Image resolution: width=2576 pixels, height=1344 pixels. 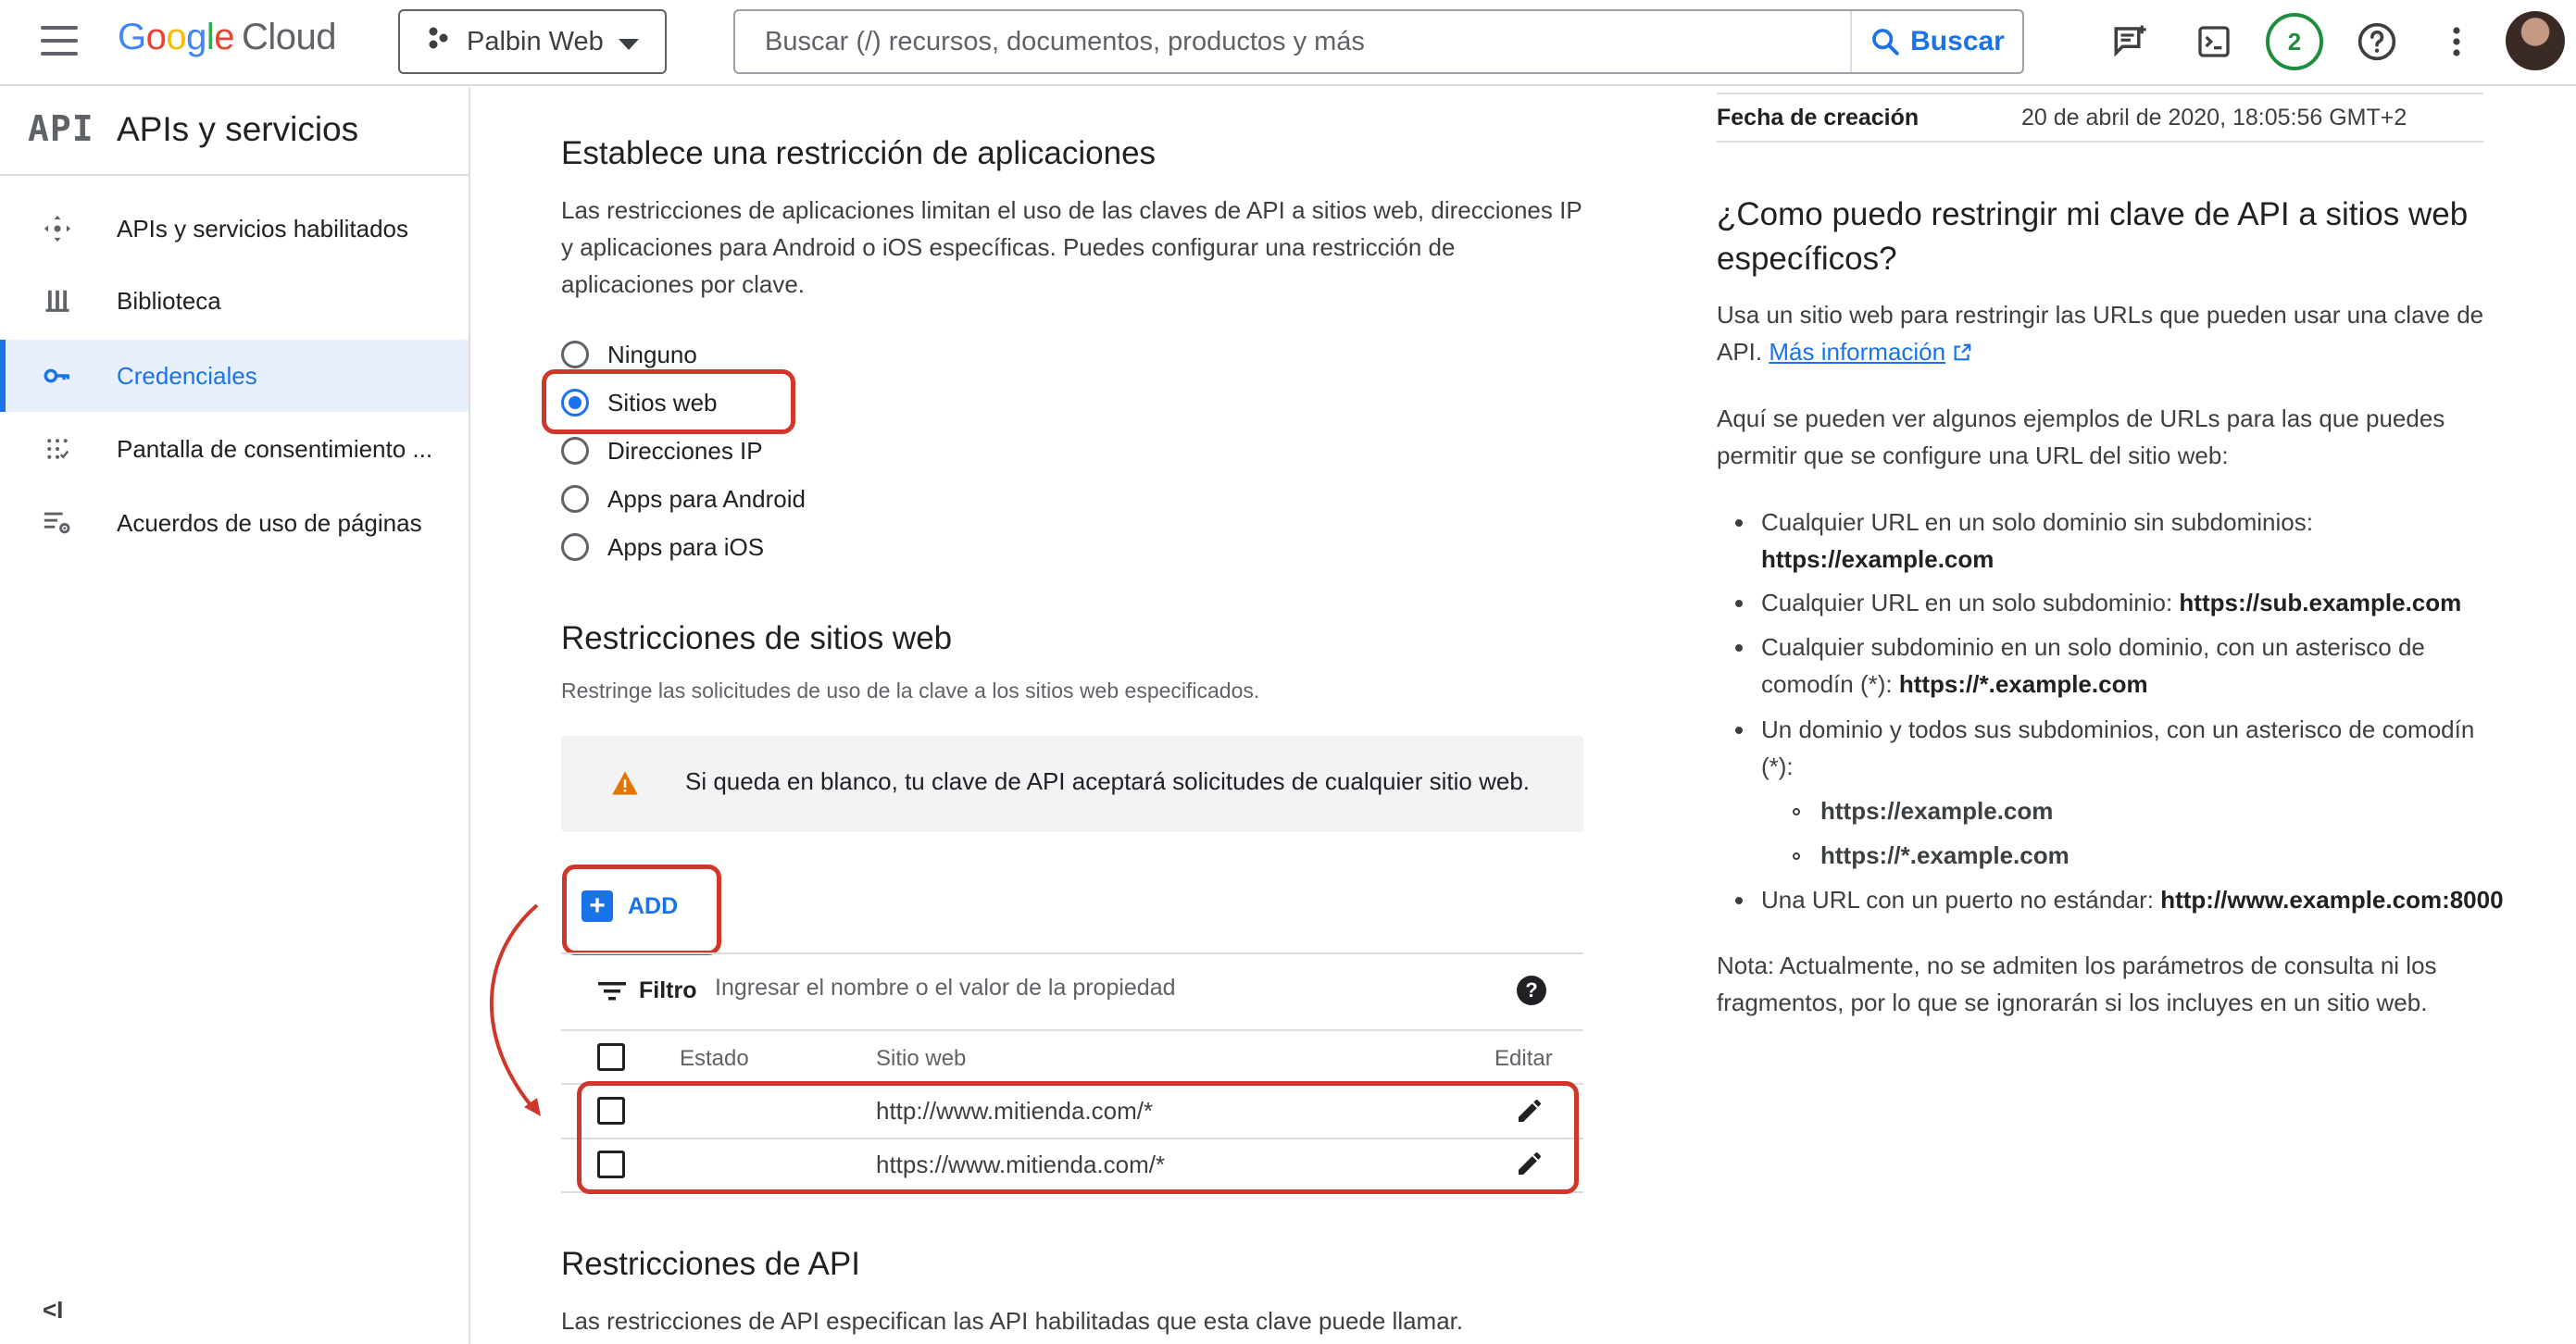 What do you see at coordinates (1818, 118) in the screenshot?
I see `created-date-label: Fecha de creación` at bounding box center [1818, 118].